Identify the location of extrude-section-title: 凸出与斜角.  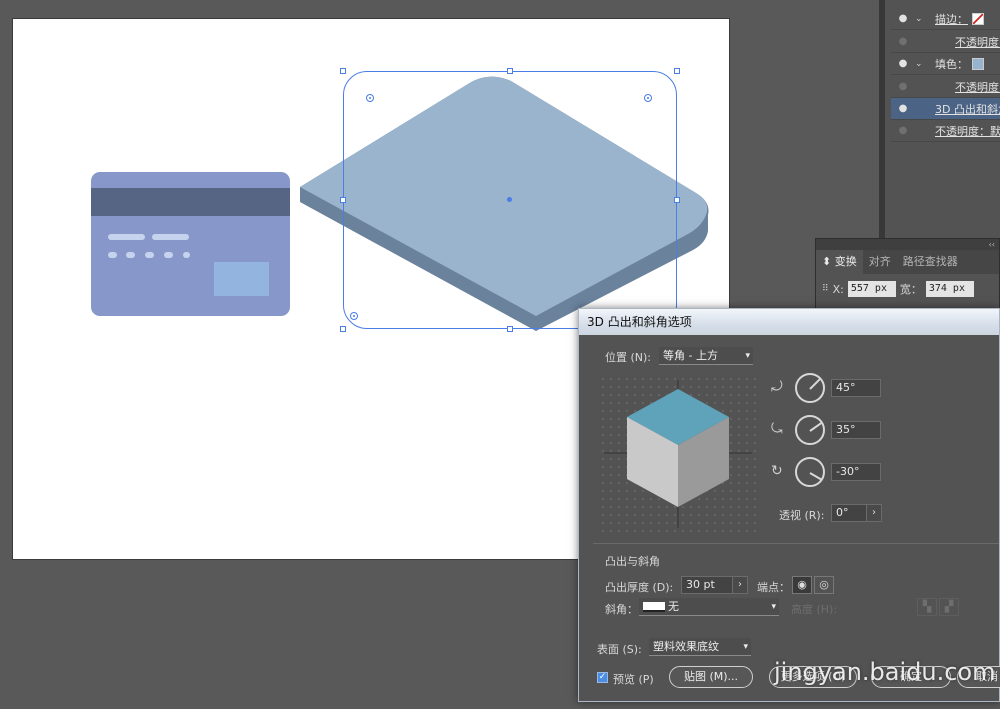
(632, 561).